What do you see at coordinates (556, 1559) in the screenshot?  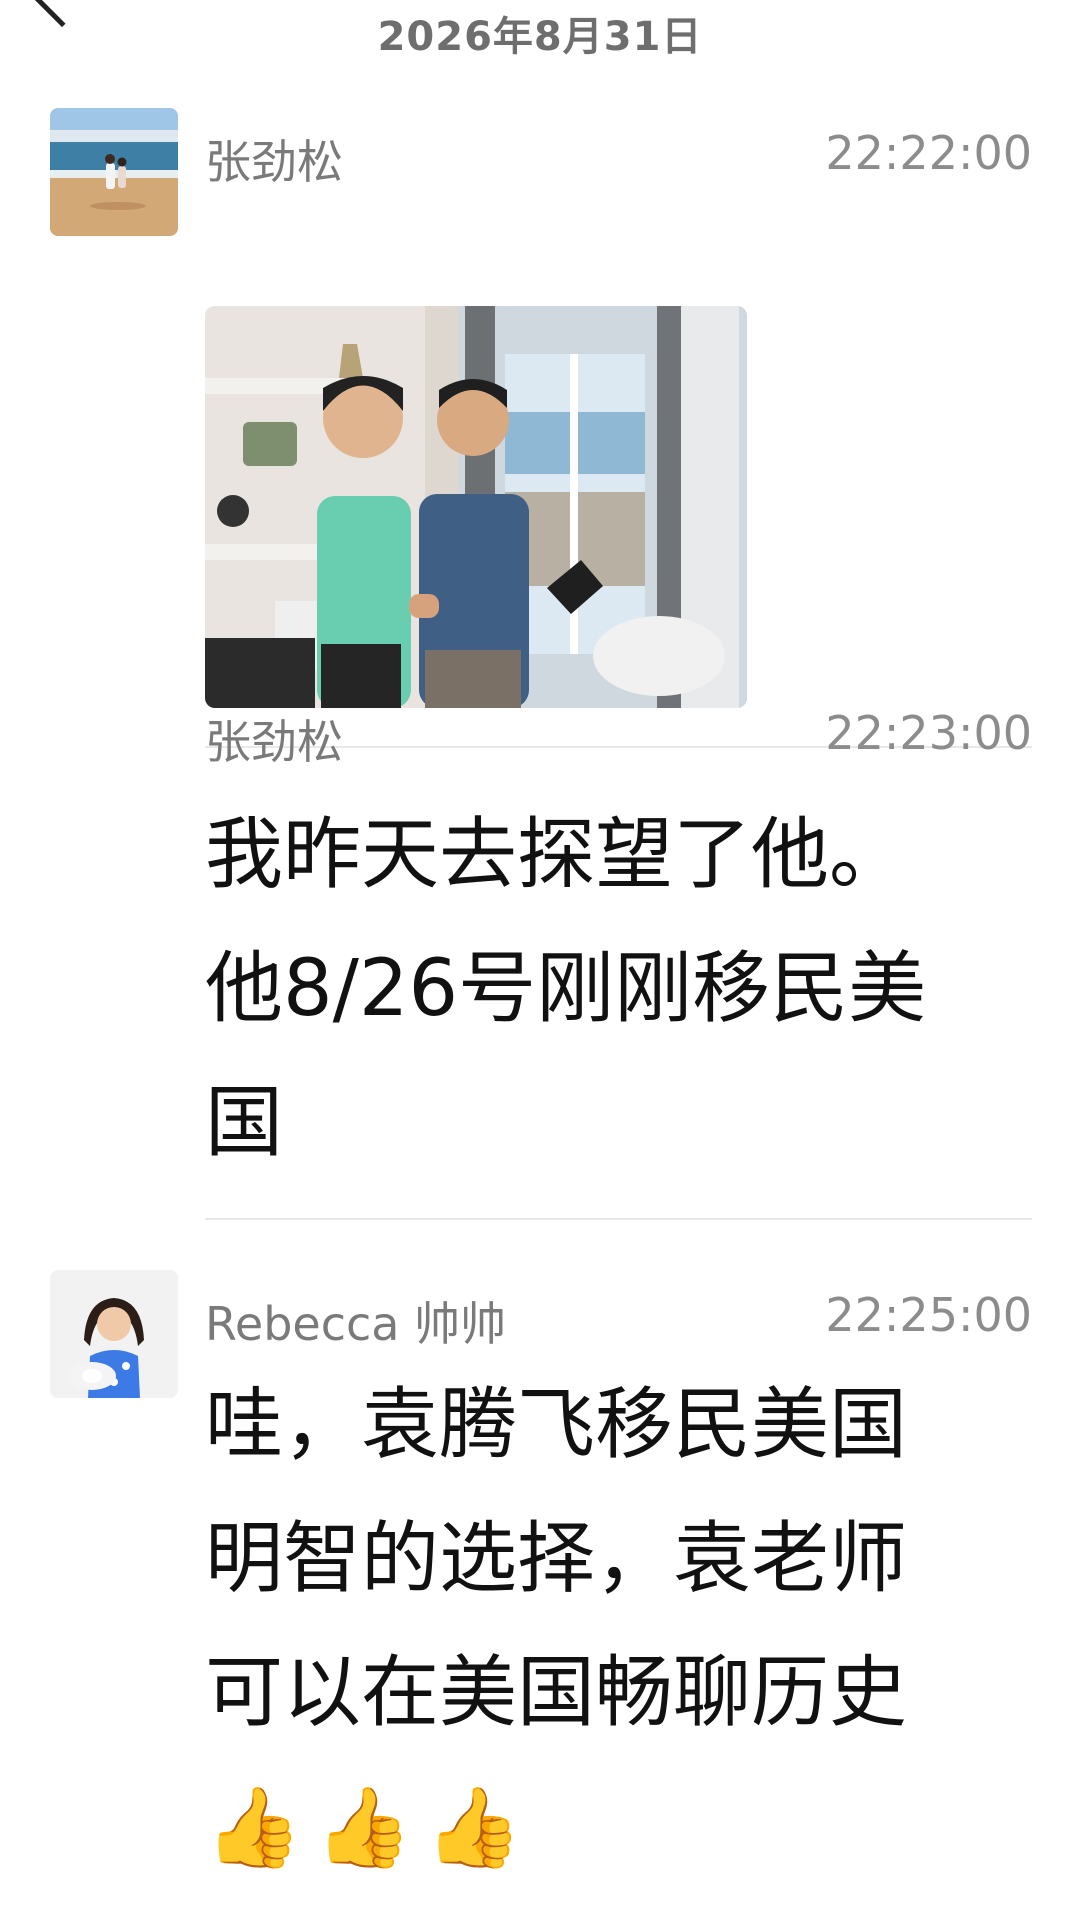 I see `message-text: 哇，袁腾飞移民美国 明智的选择，袁老师 可以在美国畅聊历史` at bounding box center [556, 1559].